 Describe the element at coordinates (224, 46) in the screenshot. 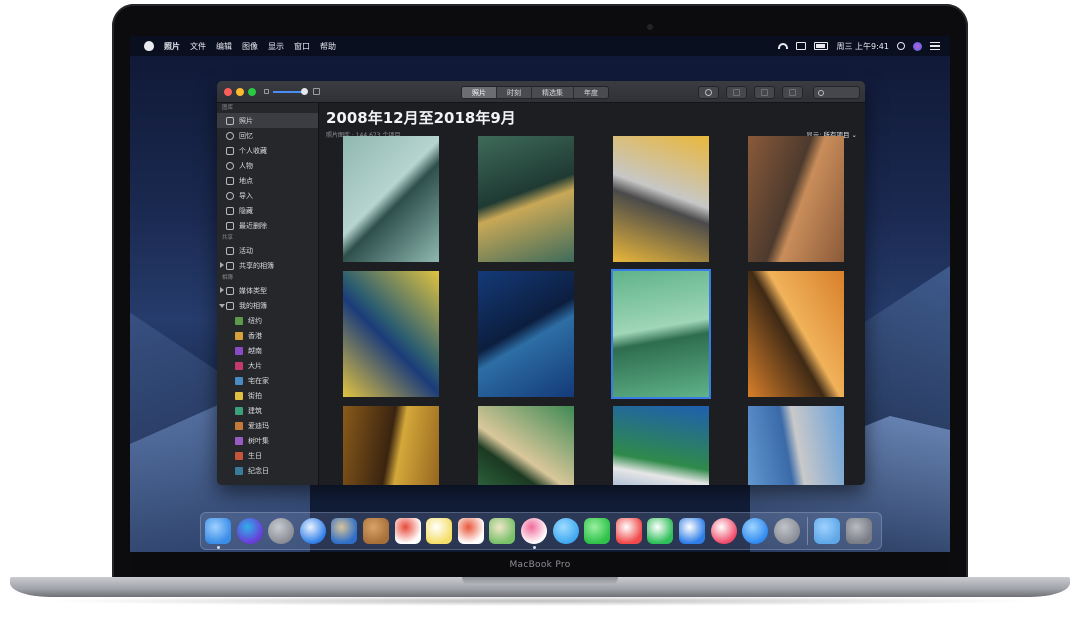

I see `menu-edit: 编辑` at that location.